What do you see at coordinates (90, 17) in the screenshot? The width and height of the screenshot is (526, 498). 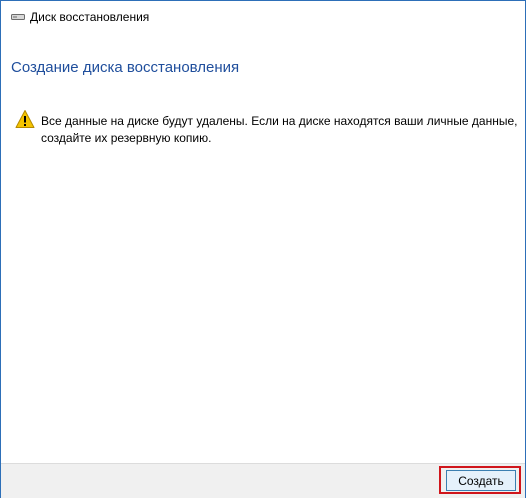 I see `window-title: Диск восстановления` at bounding box center [90, 17].